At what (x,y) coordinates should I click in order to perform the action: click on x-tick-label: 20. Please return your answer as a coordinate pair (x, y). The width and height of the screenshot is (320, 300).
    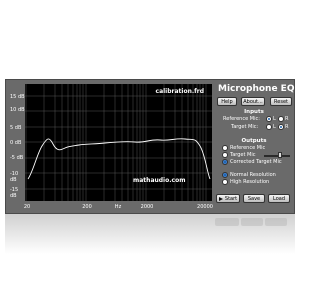
    Looking at the image, I should click on (27, 207).